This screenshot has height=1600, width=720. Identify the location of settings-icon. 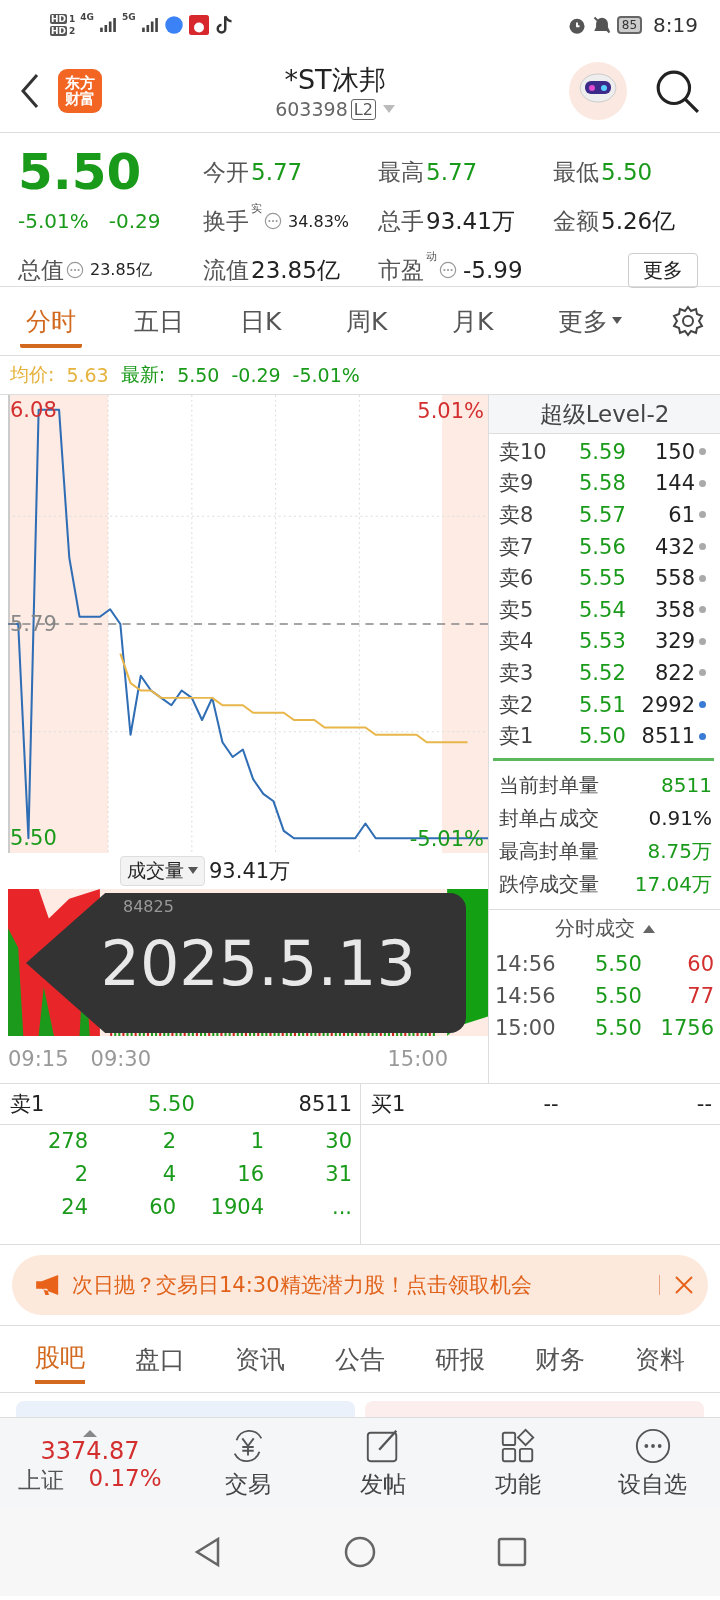
(688, 321).